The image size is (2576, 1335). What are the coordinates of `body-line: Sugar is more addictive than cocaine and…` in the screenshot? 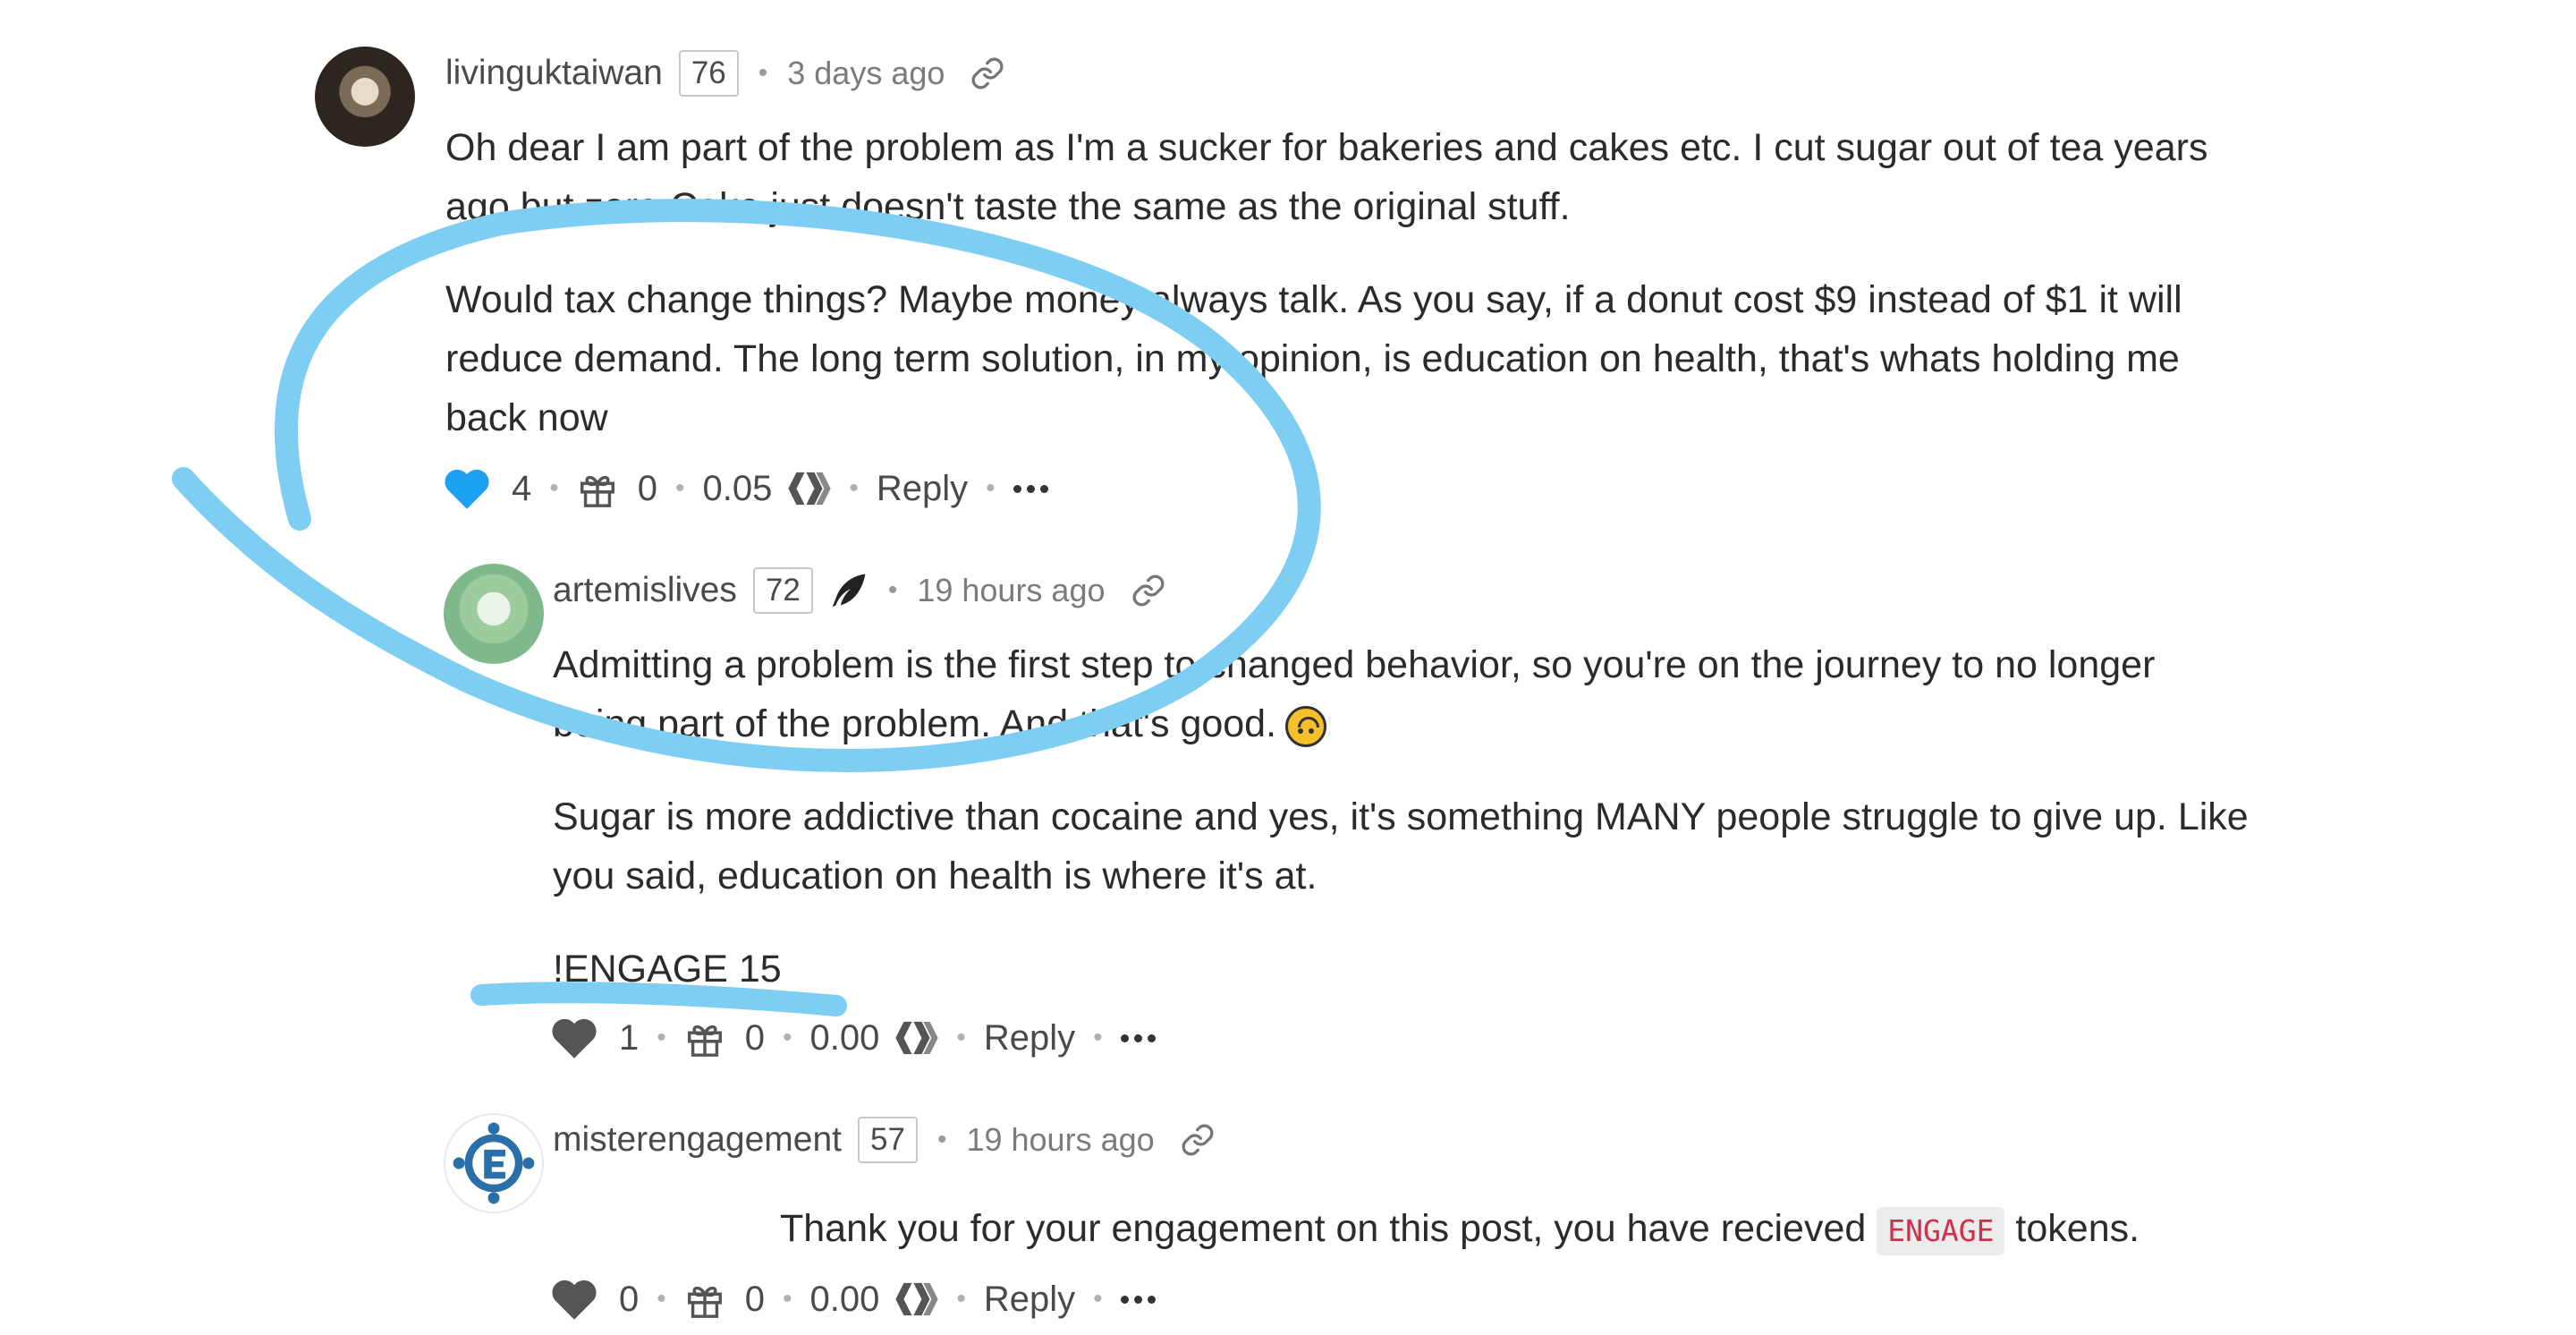 It's located at (1401, 816).